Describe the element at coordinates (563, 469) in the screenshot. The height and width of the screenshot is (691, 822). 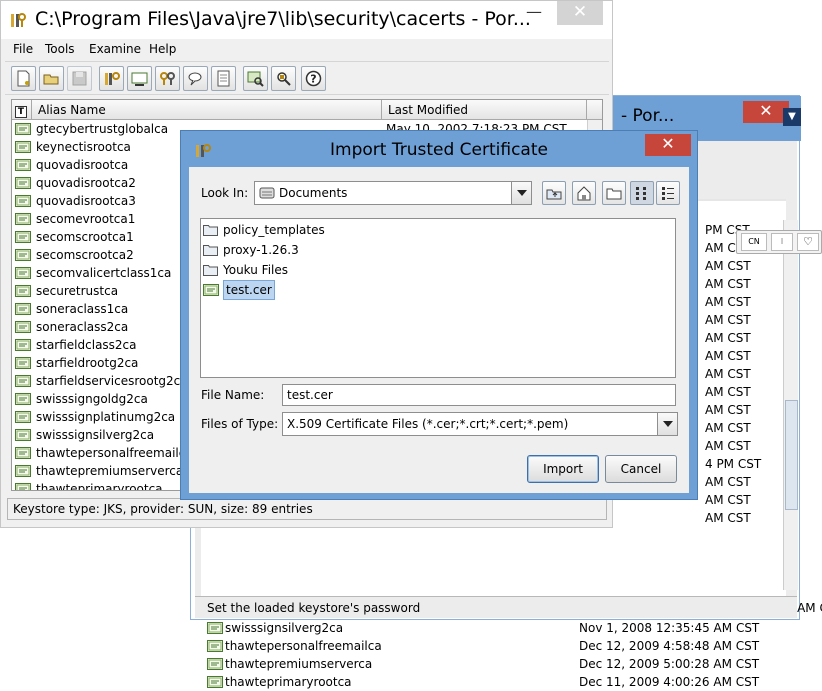
I see `import-button: Import` at that location.